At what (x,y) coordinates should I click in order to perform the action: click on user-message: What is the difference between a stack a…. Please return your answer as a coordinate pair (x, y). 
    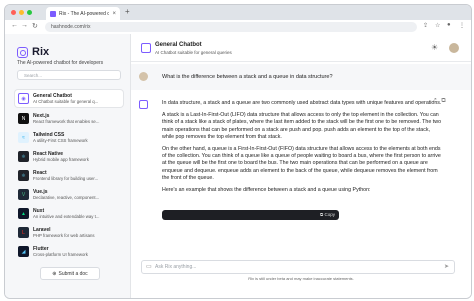
    Looking at the image, I should click on (301, 77).